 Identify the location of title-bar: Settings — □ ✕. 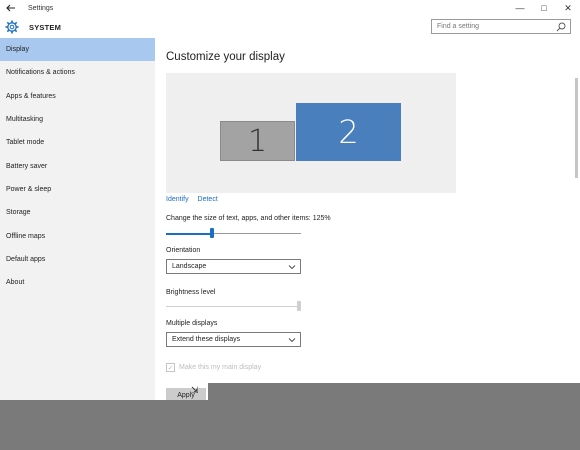
(290, 8).